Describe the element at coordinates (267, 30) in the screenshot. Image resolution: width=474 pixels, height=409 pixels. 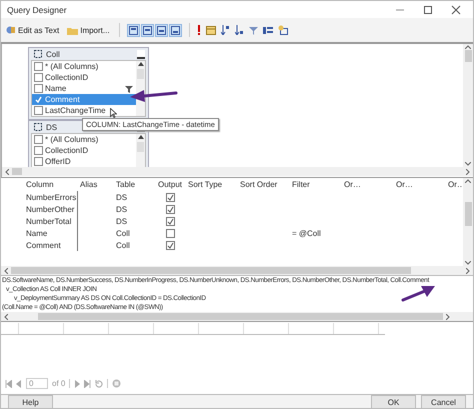
I see `columns-icon` at that location.